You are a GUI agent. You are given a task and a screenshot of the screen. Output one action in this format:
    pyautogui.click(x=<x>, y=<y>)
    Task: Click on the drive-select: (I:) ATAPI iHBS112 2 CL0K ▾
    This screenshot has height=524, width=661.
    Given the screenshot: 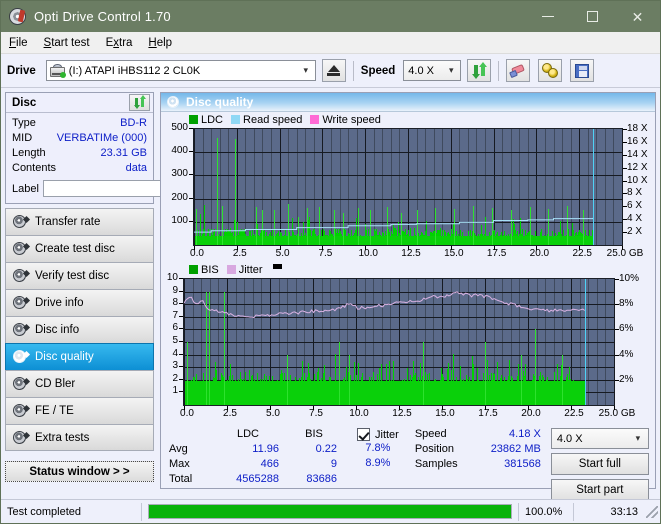 What is the action you would take?
    pyautogui.click(x=180, y=70)
    